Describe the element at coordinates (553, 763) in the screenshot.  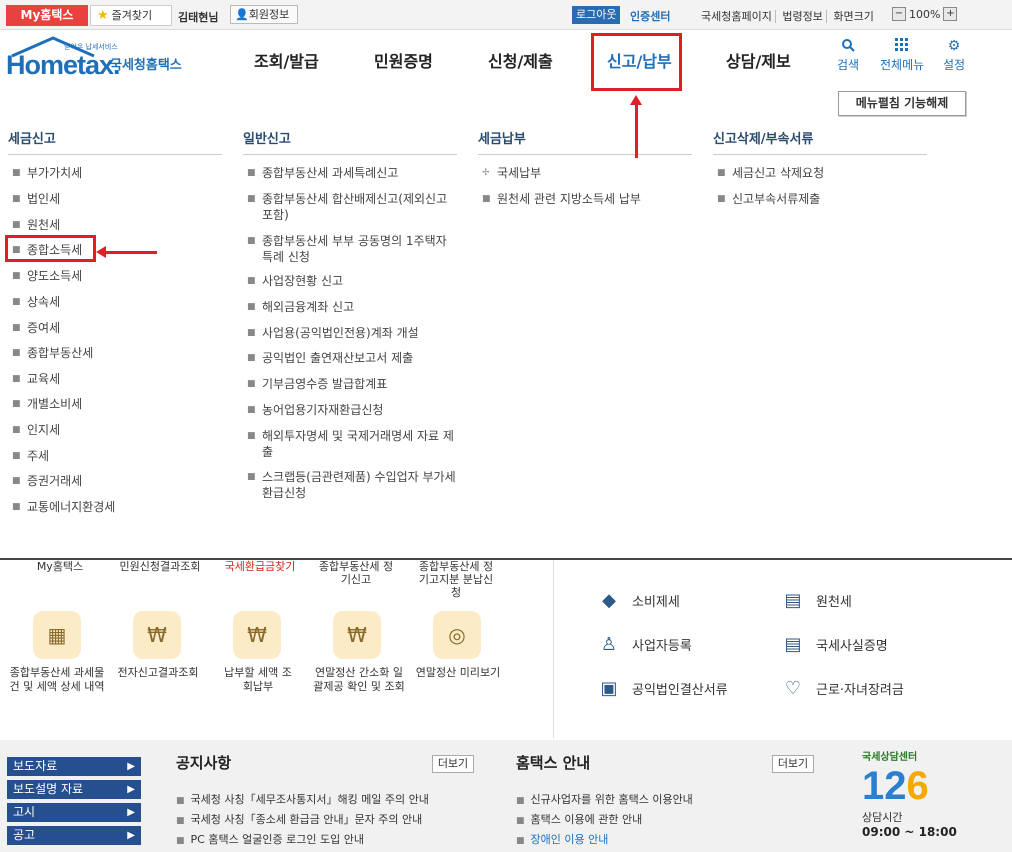
I see `guide-title: 홈택스 안내` at that location.